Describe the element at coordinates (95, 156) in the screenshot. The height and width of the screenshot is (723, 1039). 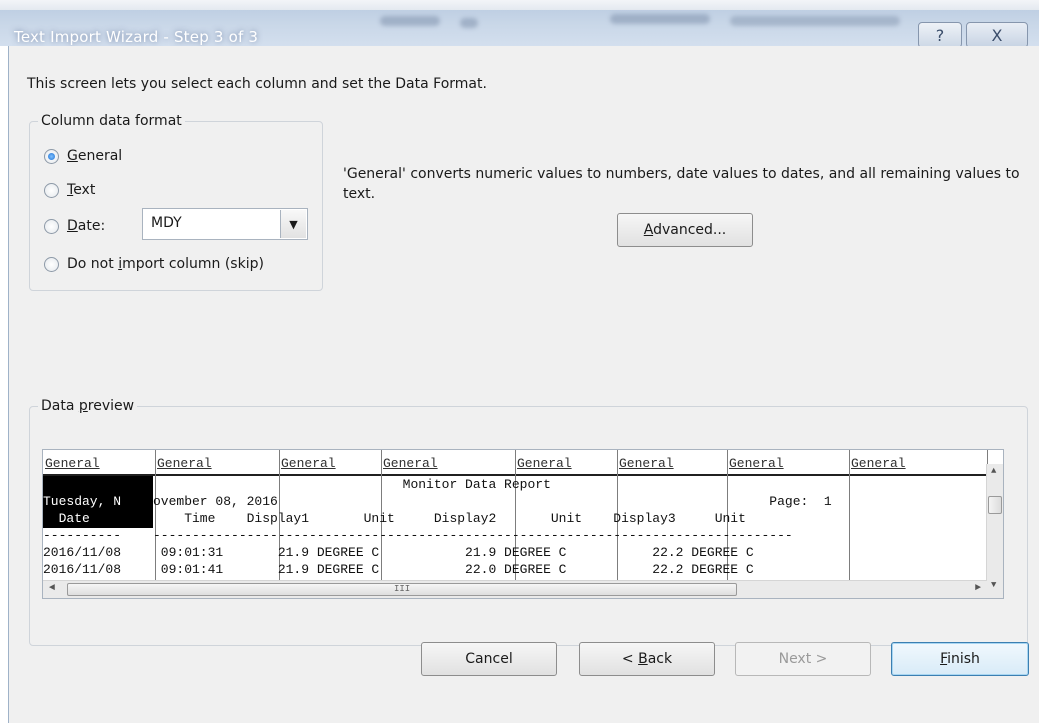
I see `radio-label: General` at that location.